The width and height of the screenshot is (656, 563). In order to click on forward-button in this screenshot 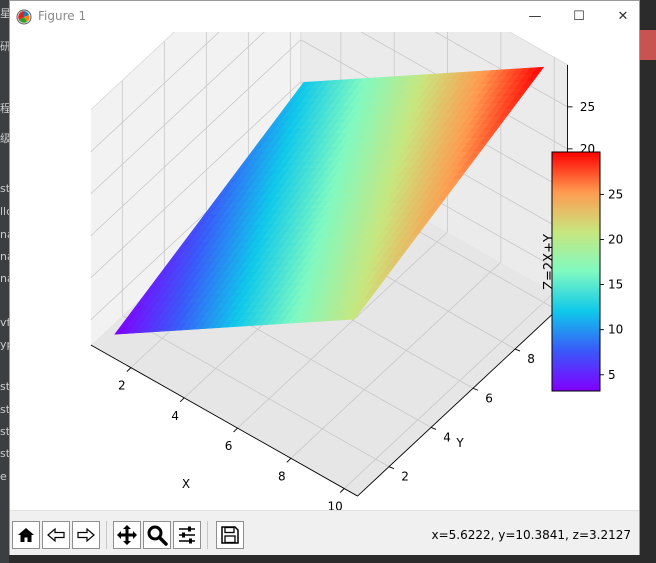, I will do `click(86, 535)`.